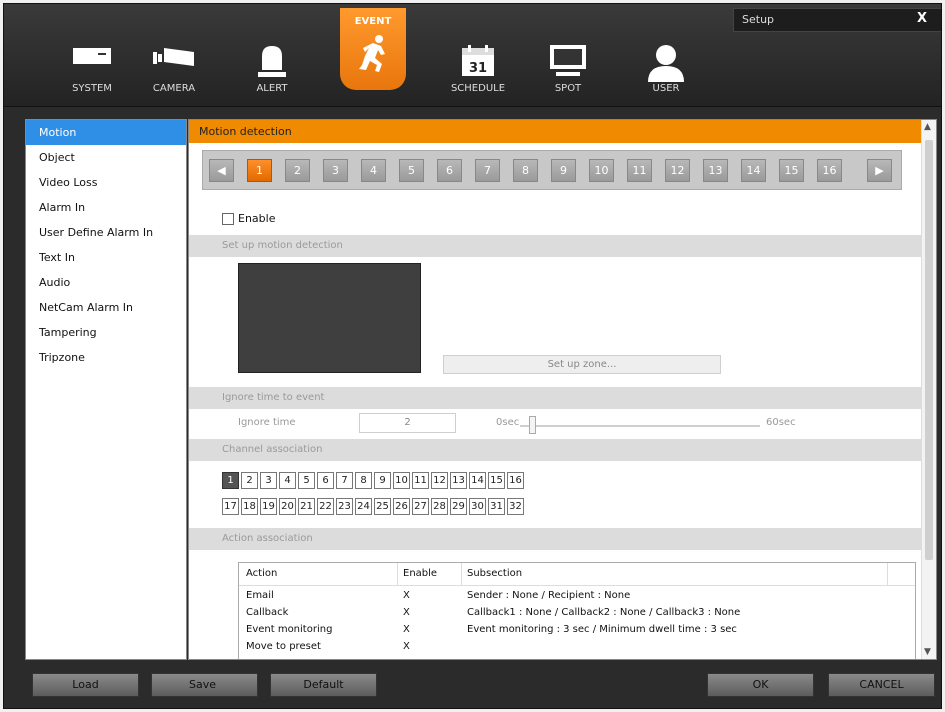 The height and width of the screenshot is (712, 945). I want to click on enable-checkbox-row: Enable, so click(248, 218).